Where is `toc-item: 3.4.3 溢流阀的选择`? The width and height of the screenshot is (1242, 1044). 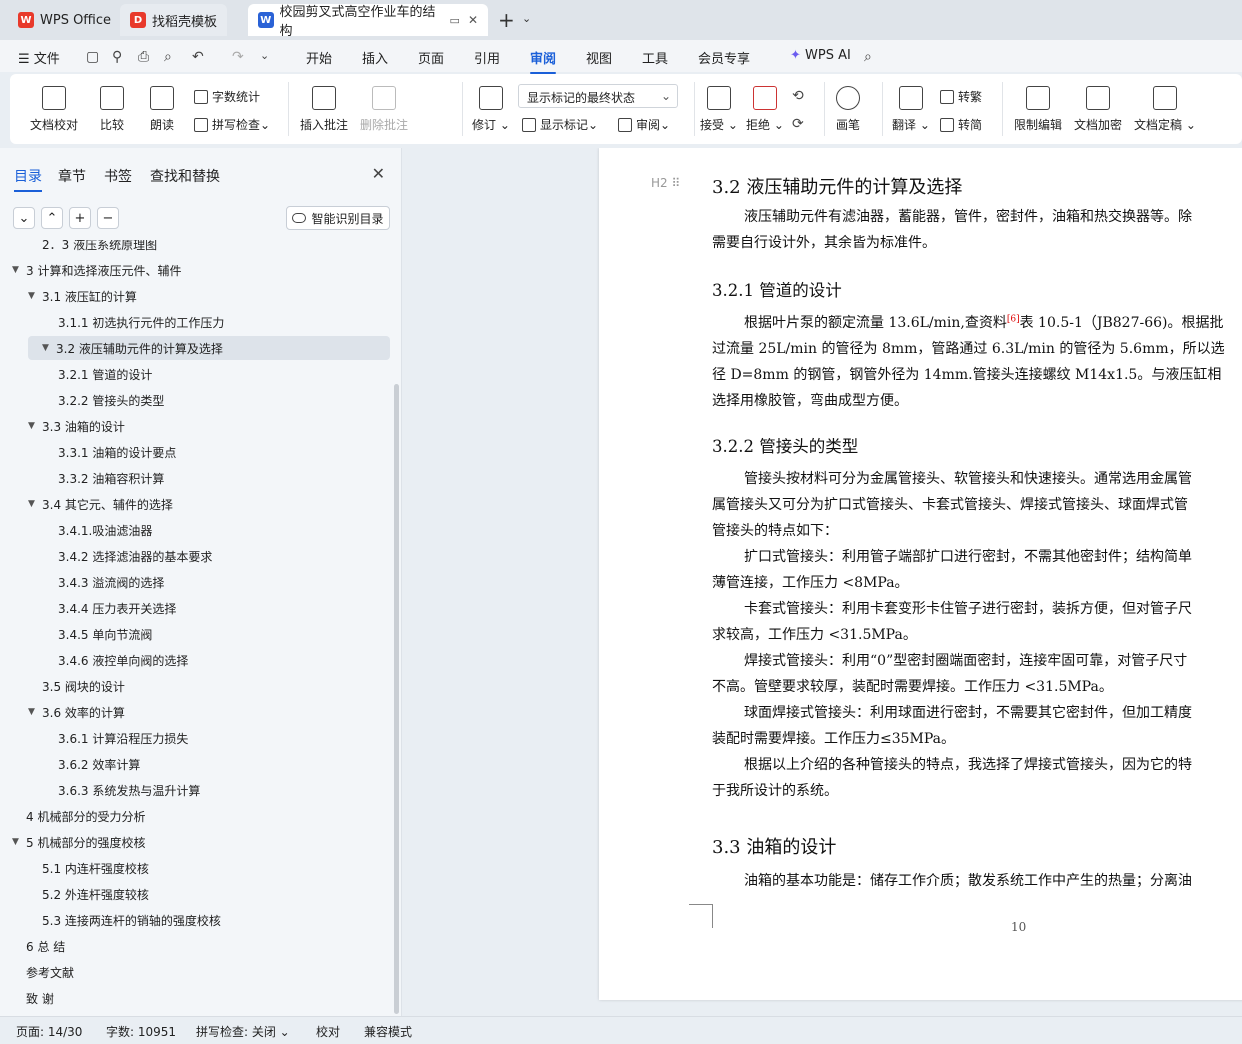
toc-item: 3.4.3 溢流阀的选择 is located at coordinates (111, 582).